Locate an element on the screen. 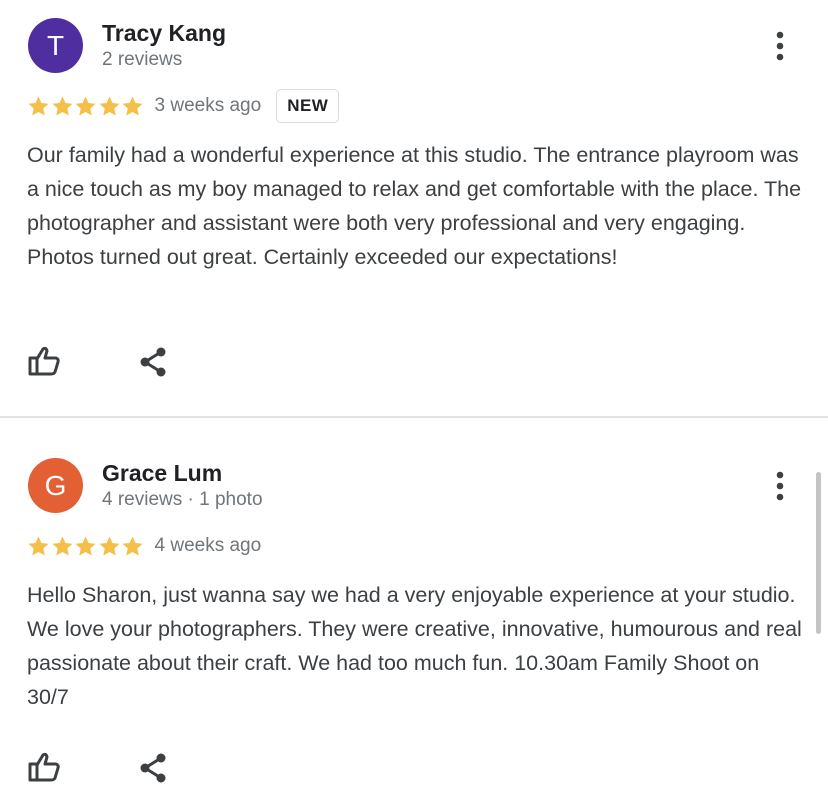 The image size is (828, 806). avatar: T is located at coordinates (55, 45).